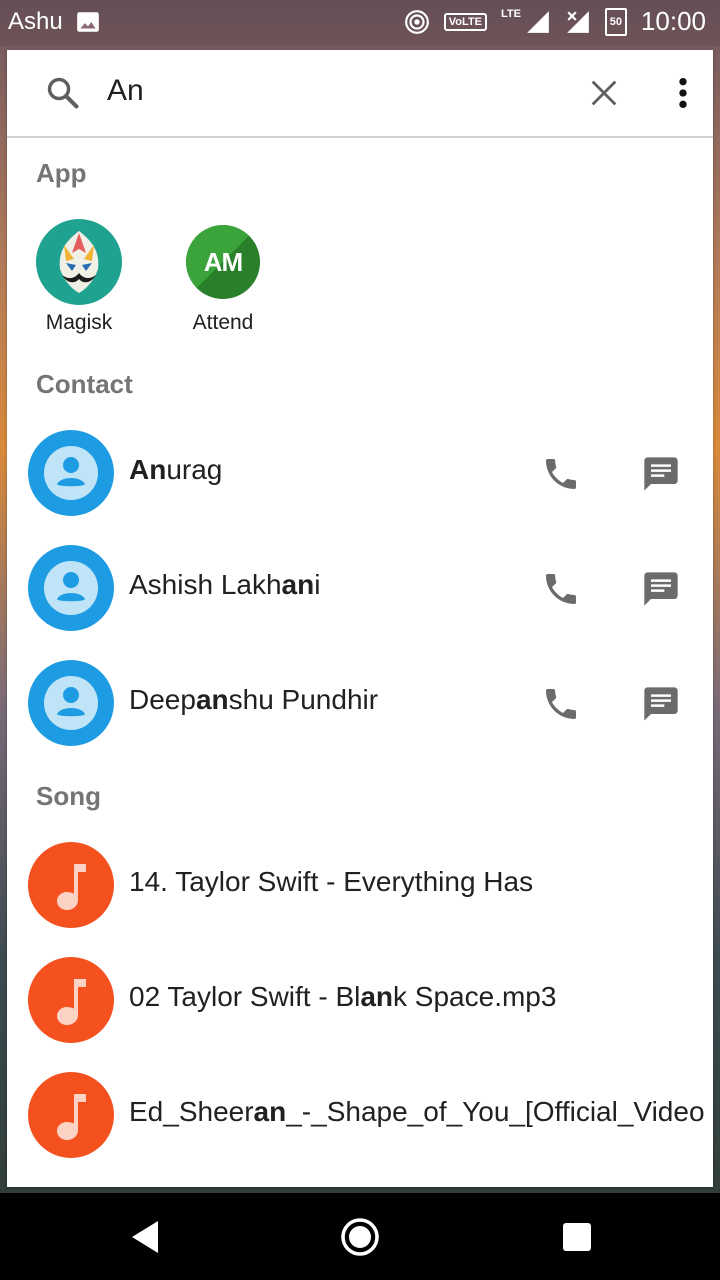 Image resolution: width=720 pixels, height=1280 pixels. What do you see at coordinates (683, 93) in the screenshot?
I see `more-vert-icon` at bounding box center [683, 93].